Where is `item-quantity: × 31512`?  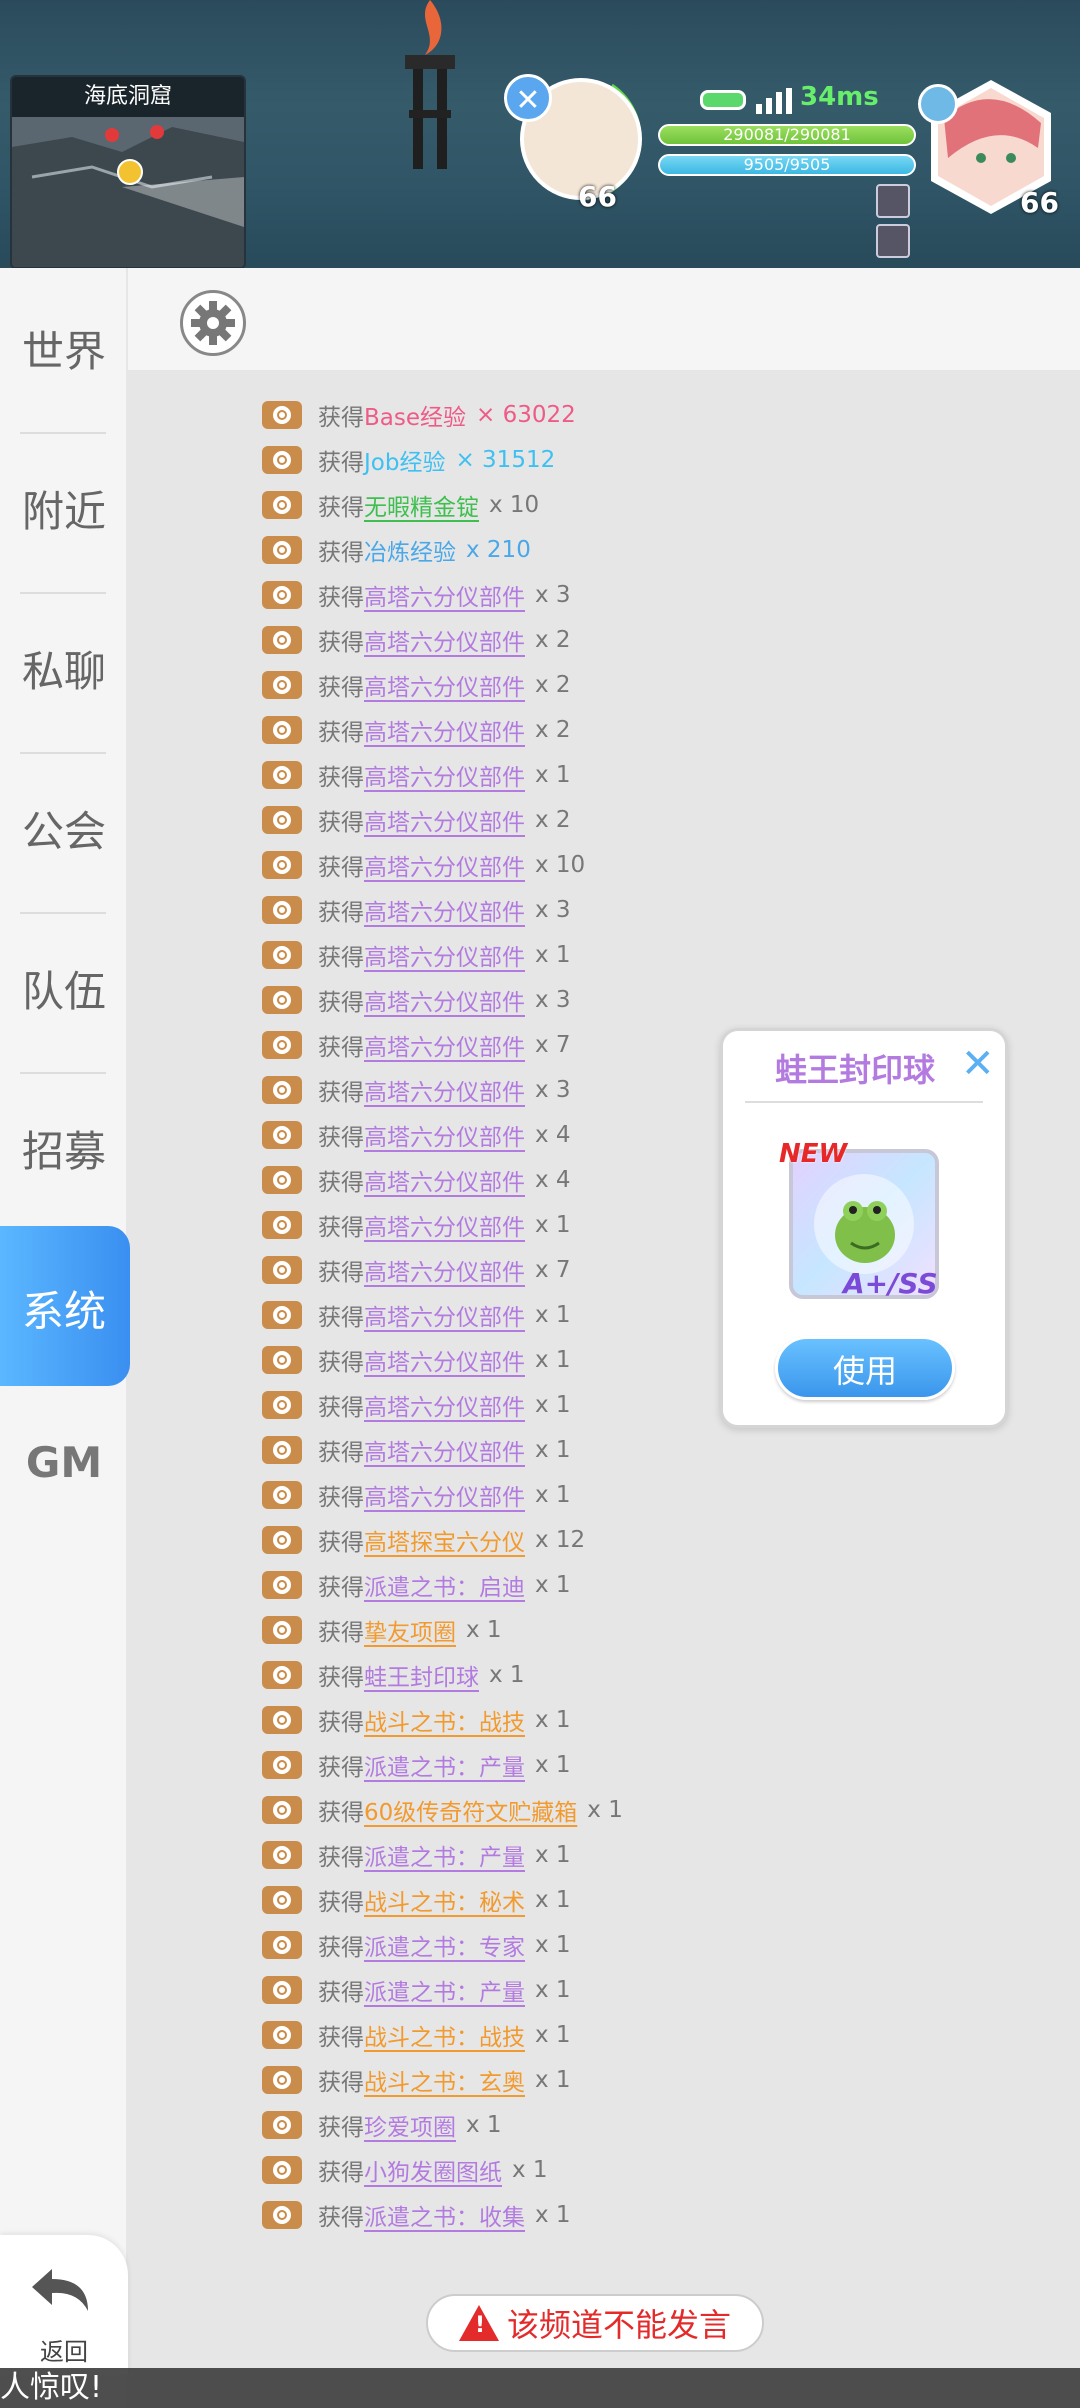
item-quantity: × 31512 is located at coordinates (505, 459).